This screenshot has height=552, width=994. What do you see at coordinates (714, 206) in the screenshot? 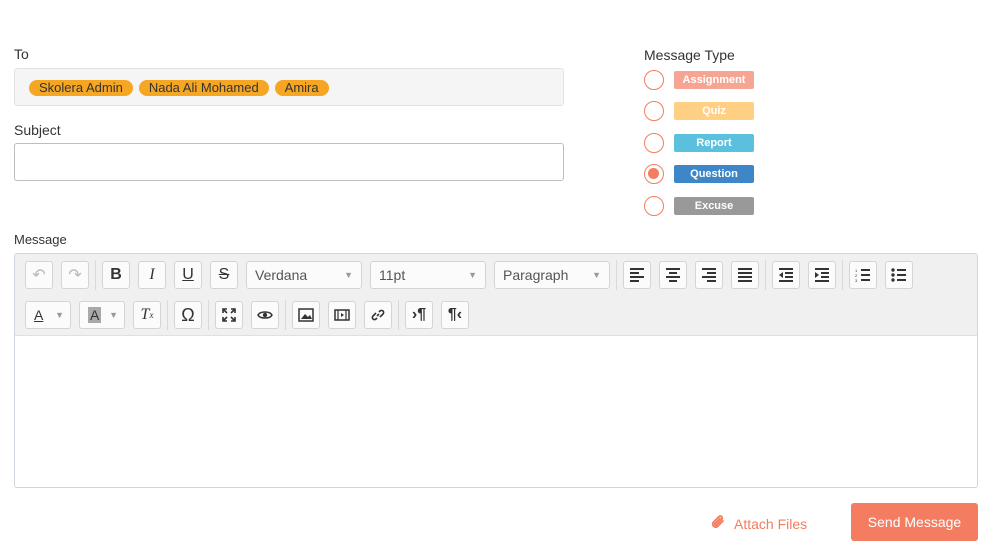
I see `type-badge: Excuse` at bounding box center [714, 206].